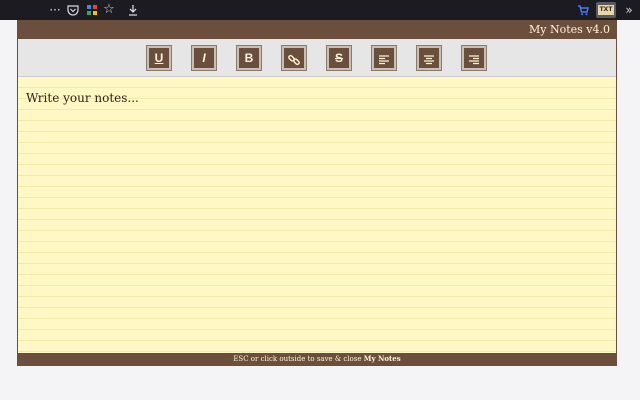  I want to click on footer-app-name: My Notes, so click(382, 358).